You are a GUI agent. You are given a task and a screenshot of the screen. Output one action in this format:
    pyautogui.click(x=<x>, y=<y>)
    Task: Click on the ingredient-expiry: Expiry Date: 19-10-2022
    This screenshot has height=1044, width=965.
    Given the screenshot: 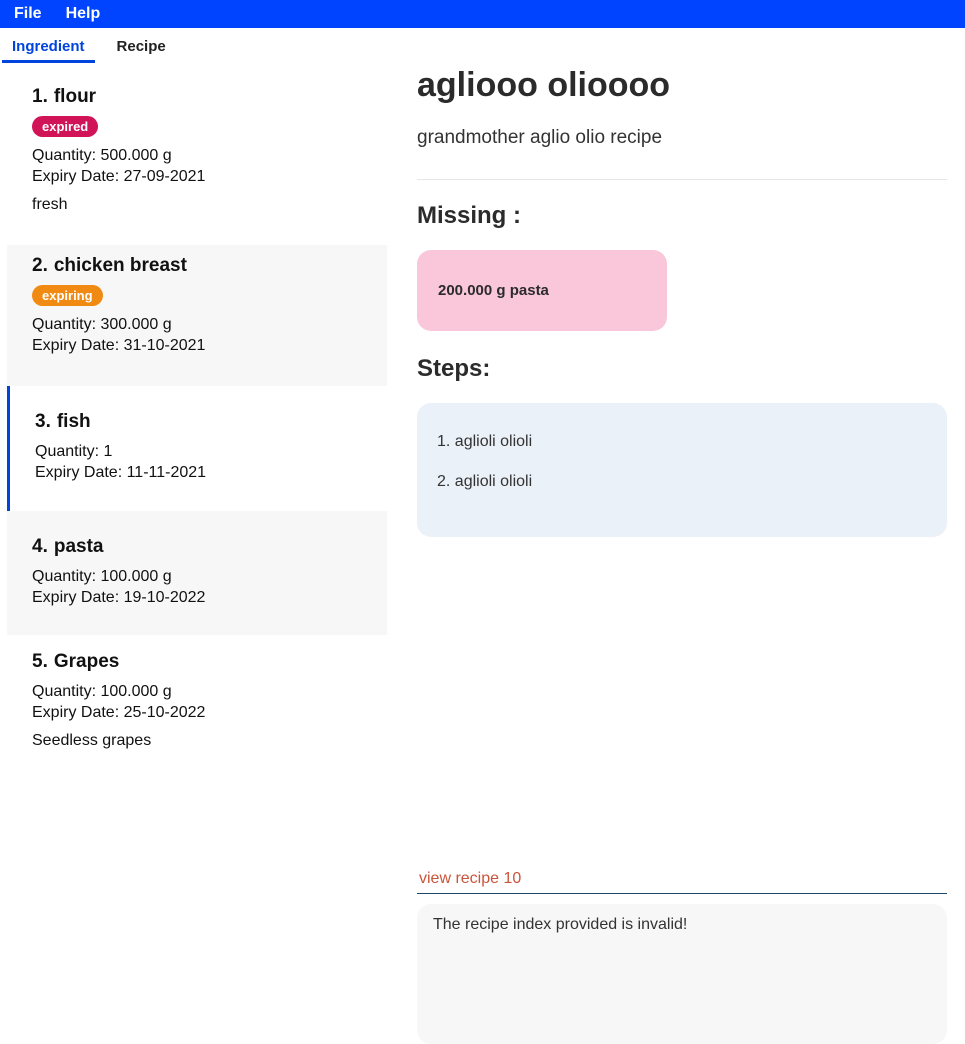 What is the action you would take?
    pyautogui.click(x=119, y=597)
    